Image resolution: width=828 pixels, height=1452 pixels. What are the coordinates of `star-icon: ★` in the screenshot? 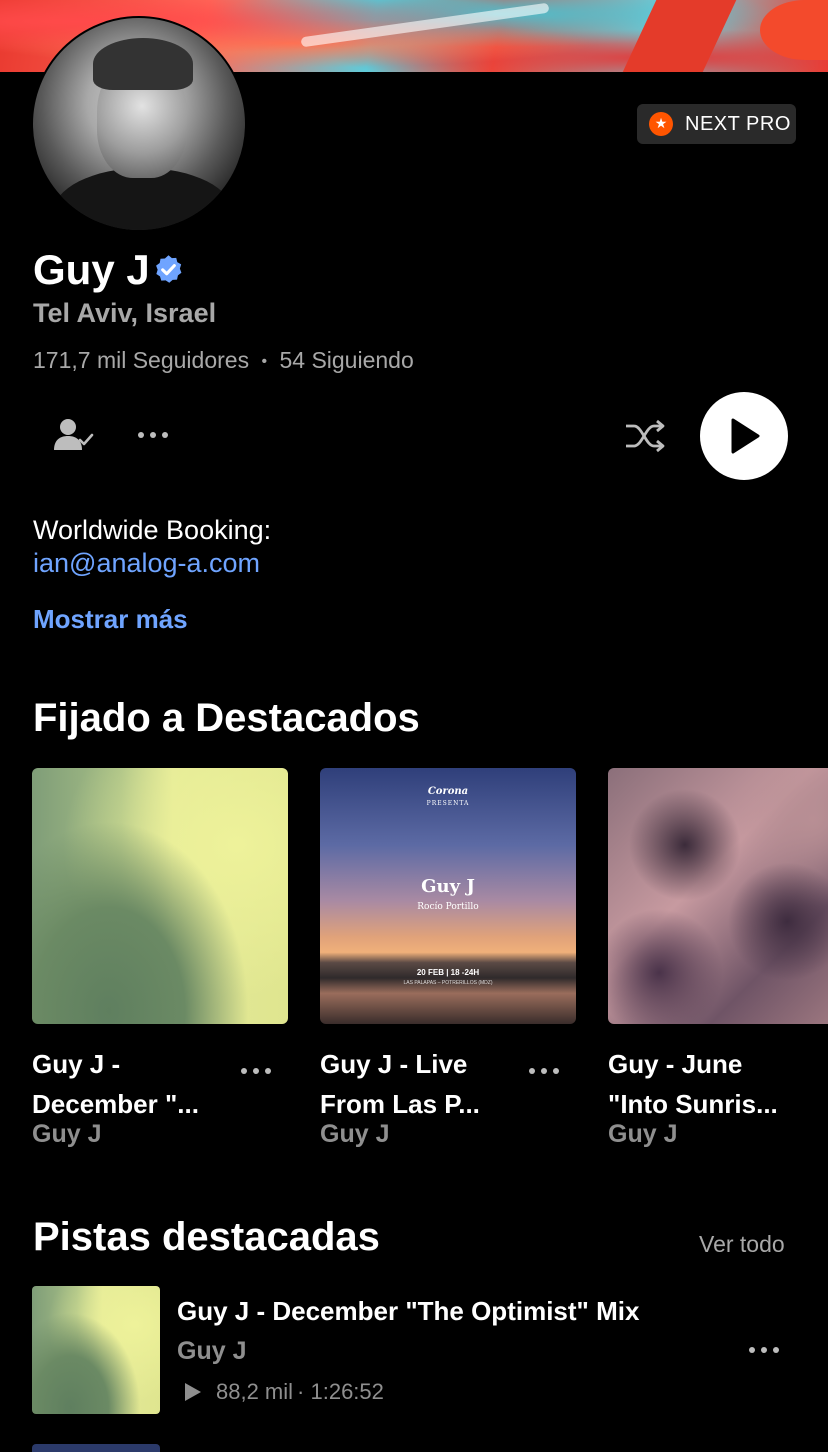 It's located at (661, 124).